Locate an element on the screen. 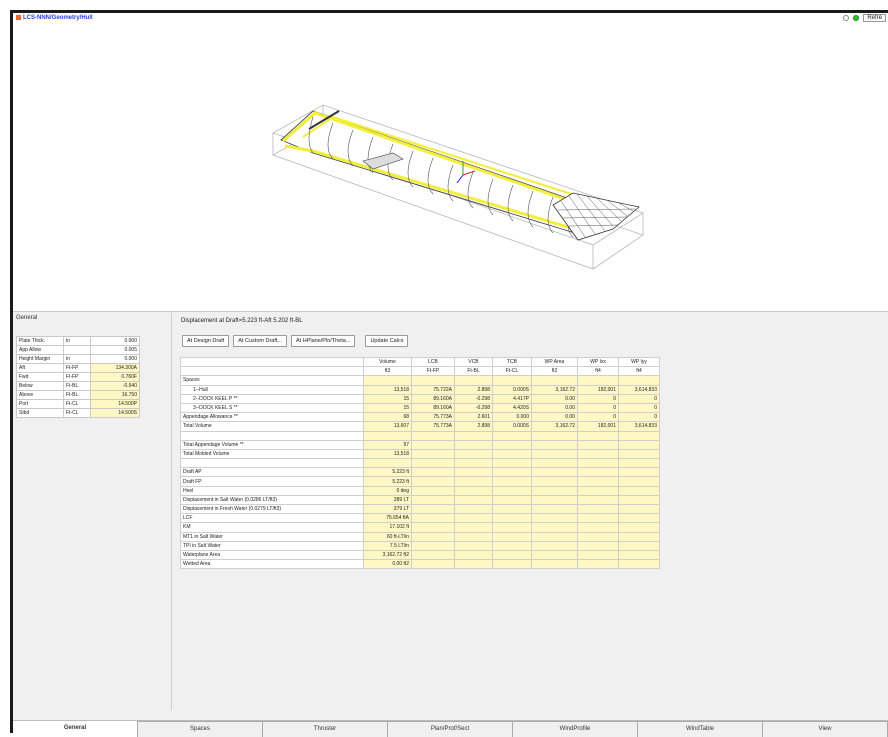  general-row-unit: Ft-CL is located at coordinates (77, 413).